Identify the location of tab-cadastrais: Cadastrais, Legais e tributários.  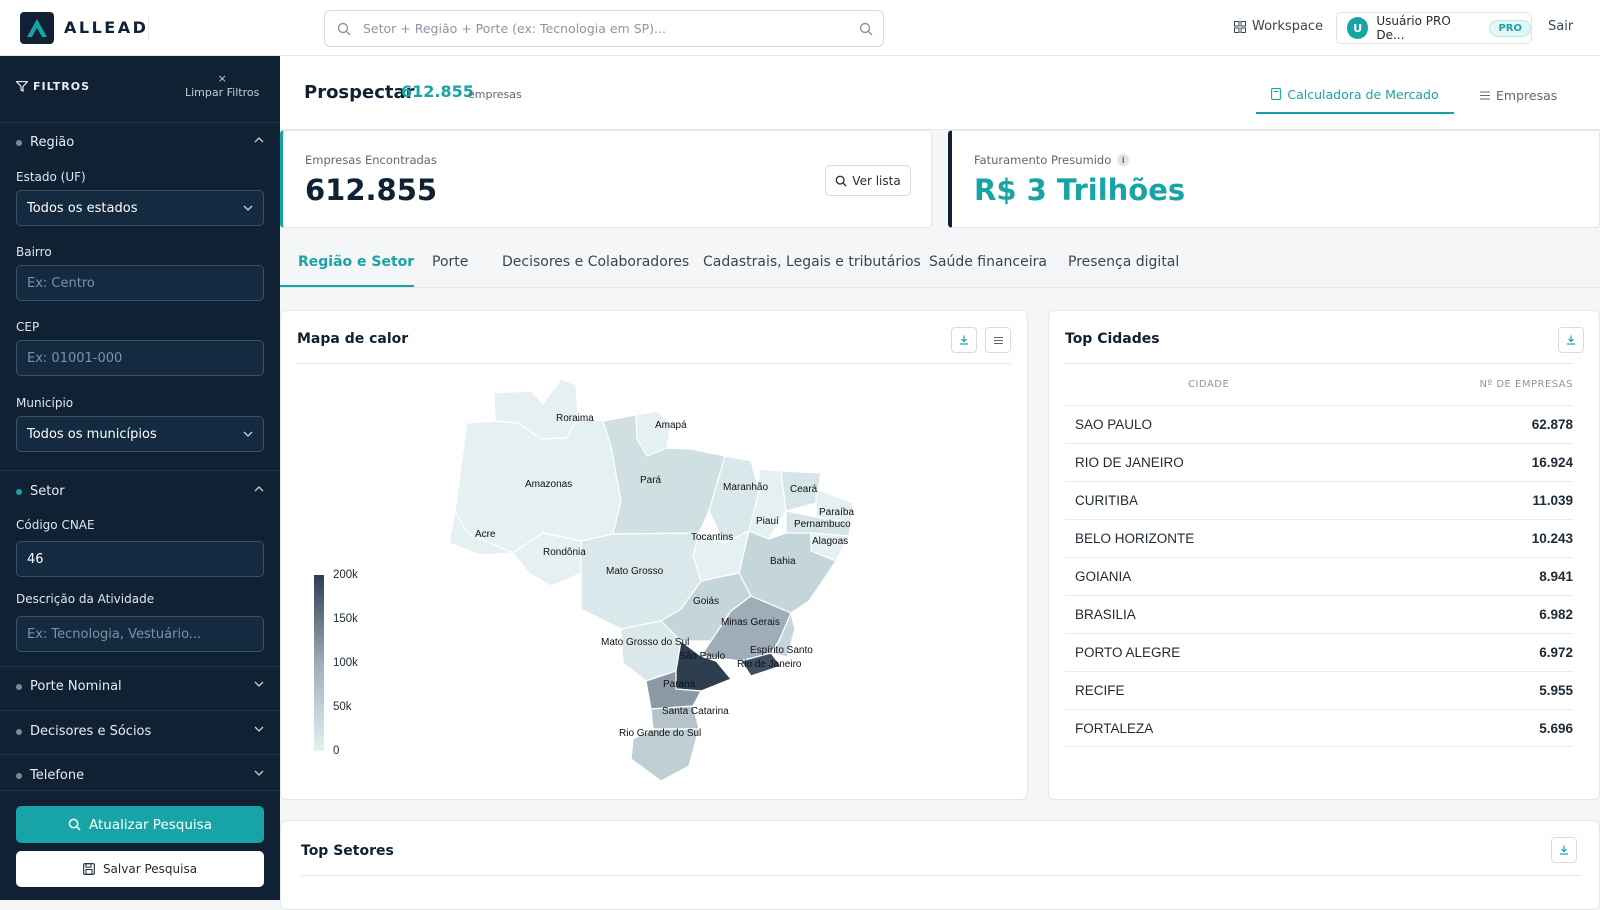
(812, 262).